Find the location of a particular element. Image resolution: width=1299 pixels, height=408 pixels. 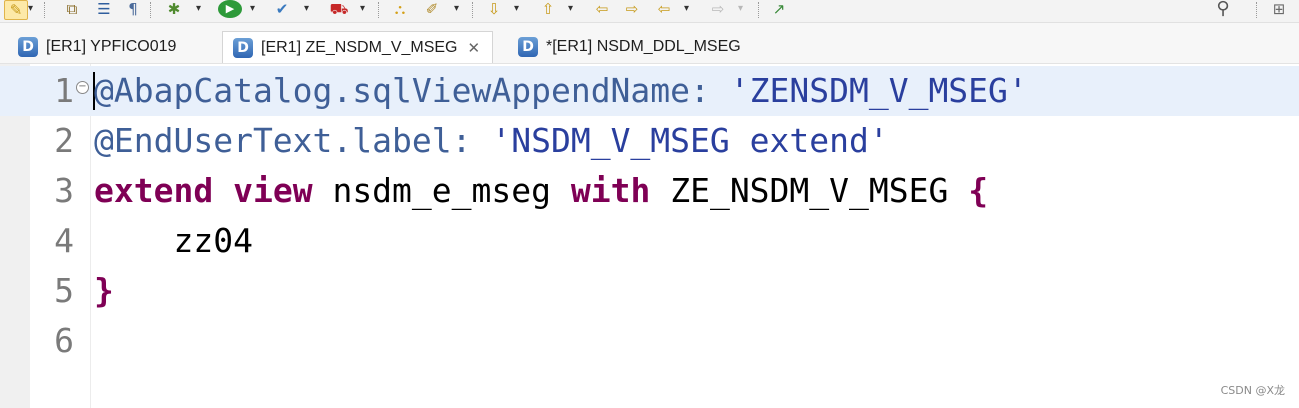

code-line-4: 4 zz04 is located at coordinates (649, 241).